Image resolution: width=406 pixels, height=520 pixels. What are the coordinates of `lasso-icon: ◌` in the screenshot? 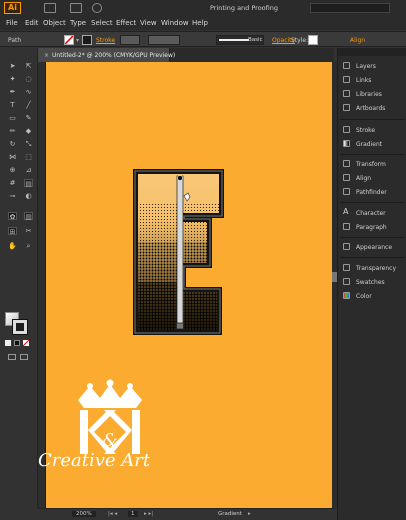 It's located at (28, 79).